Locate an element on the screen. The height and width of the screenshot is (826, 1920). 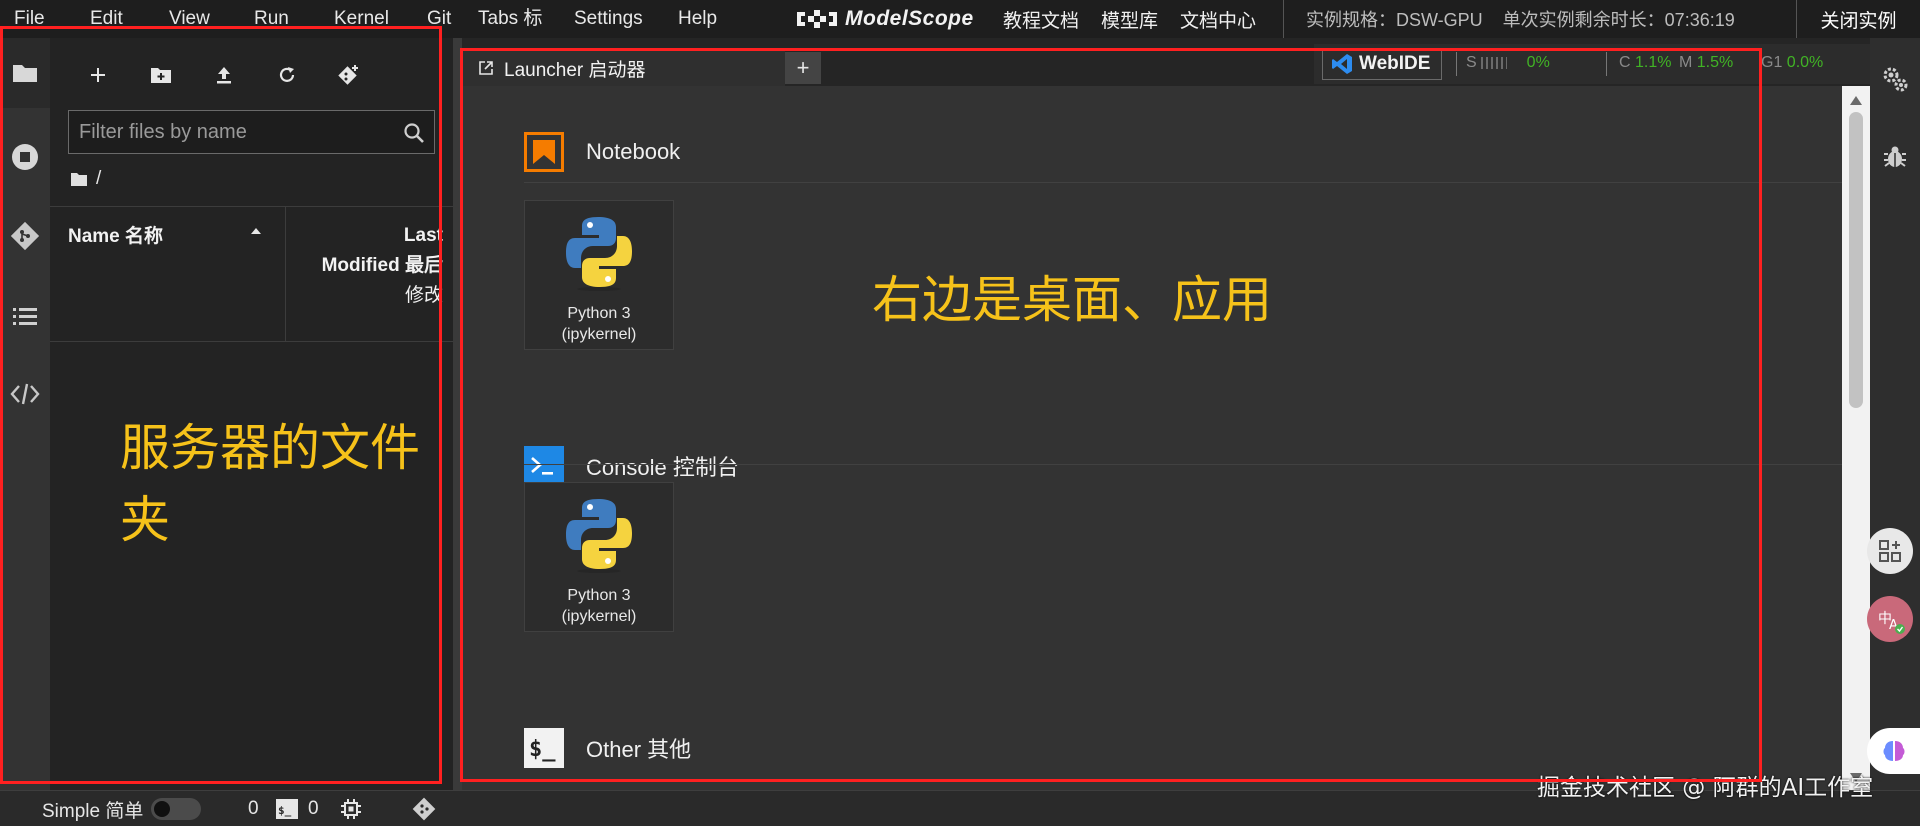
column-modified-line2: Modified 最后 is located at coordinates (382, 265).